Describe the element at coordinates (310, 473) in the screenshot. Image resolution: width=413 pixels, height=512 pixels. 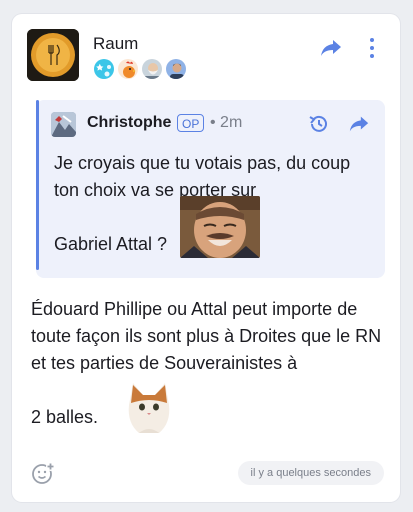
I see `message-time: il y a quelques secondes` at that location.